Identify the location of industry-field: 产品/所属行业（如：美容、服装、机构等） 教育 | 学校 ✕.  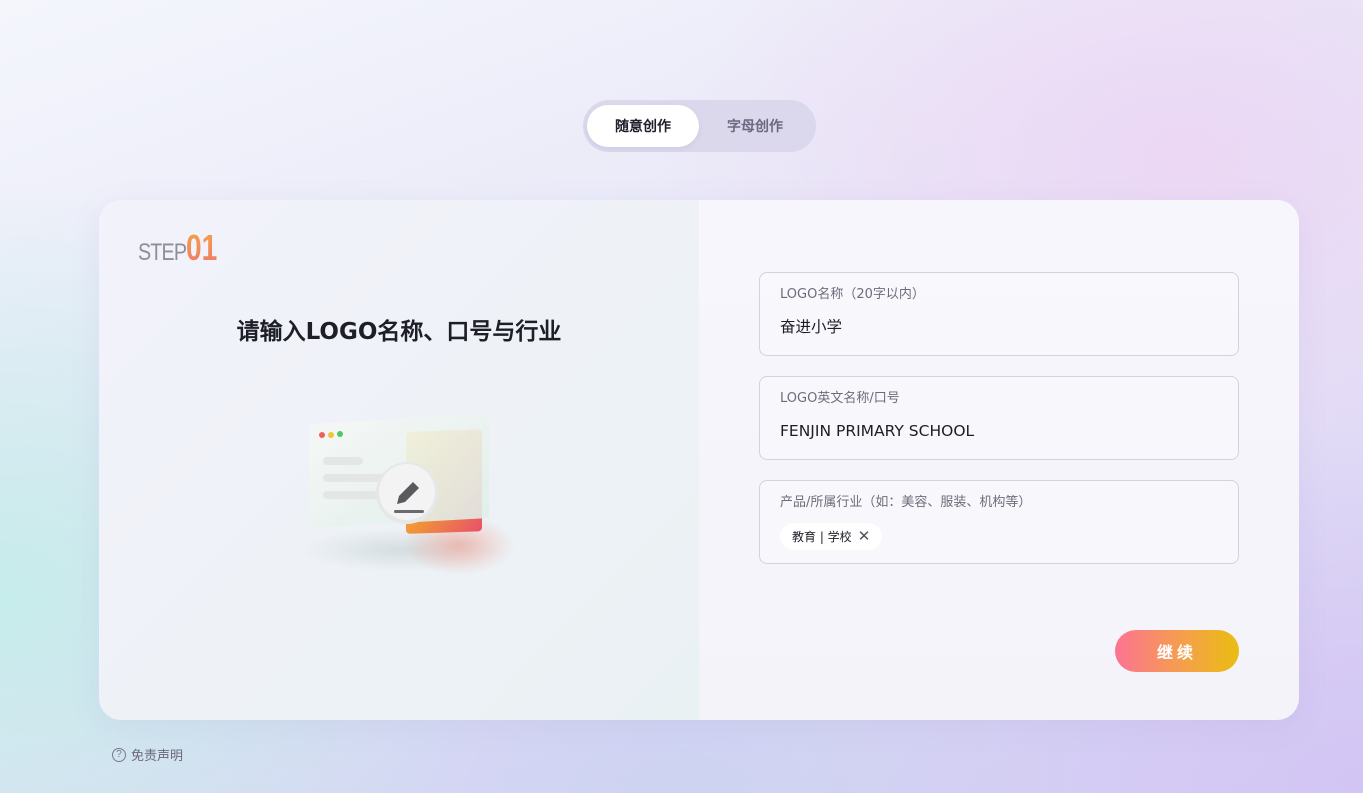
(999, 522).